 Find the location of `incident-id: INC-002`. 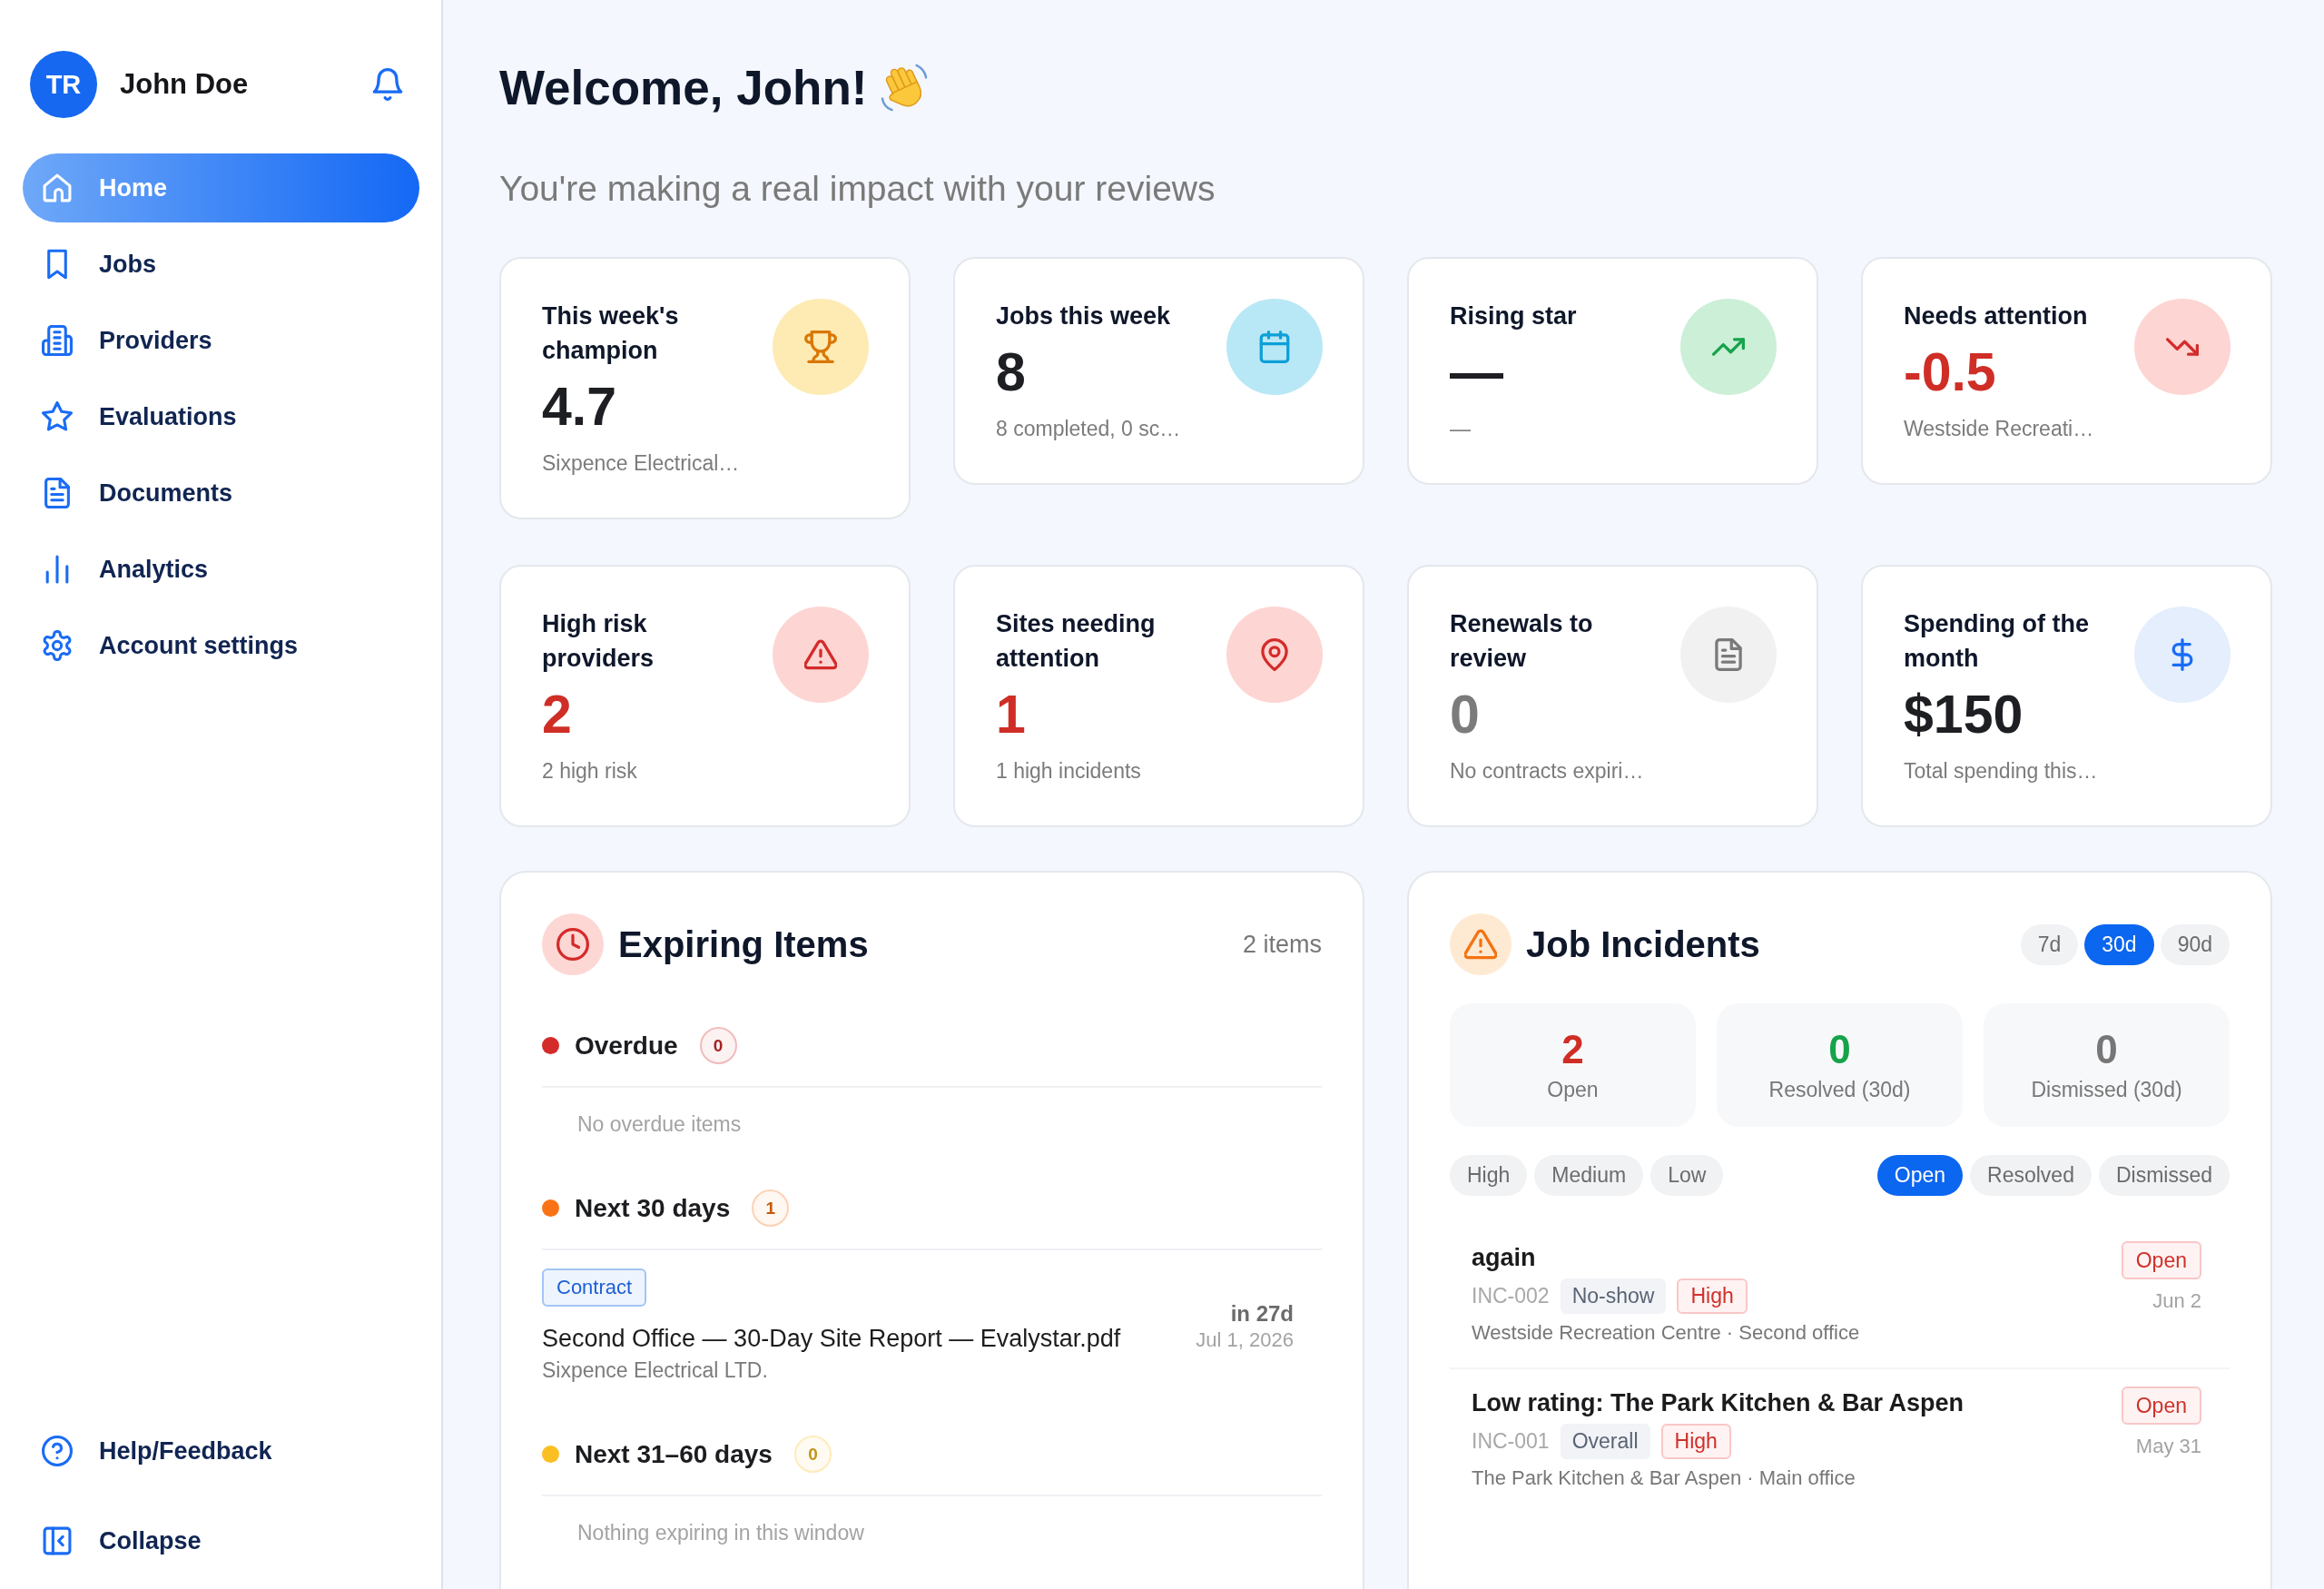

incident-id: INC-002 is located at coordinates (1511, 1296).